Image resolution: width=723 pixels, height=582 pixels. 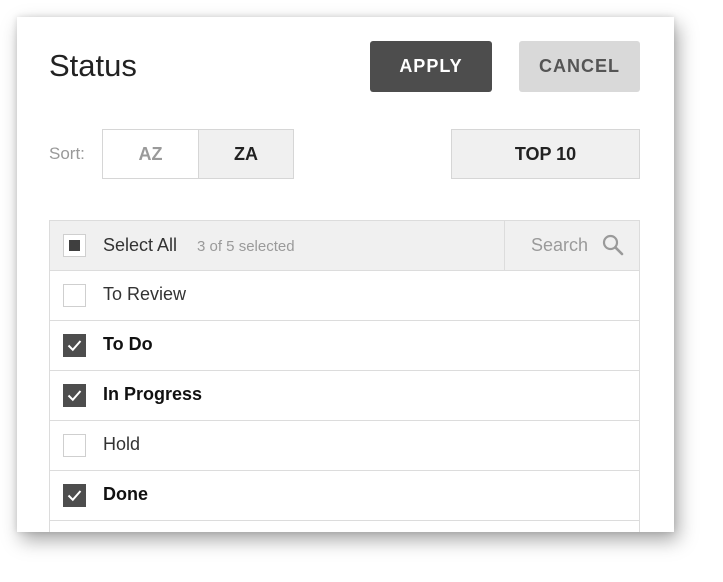 I want to click on item-label: Hold, so click(x=122, y=444).